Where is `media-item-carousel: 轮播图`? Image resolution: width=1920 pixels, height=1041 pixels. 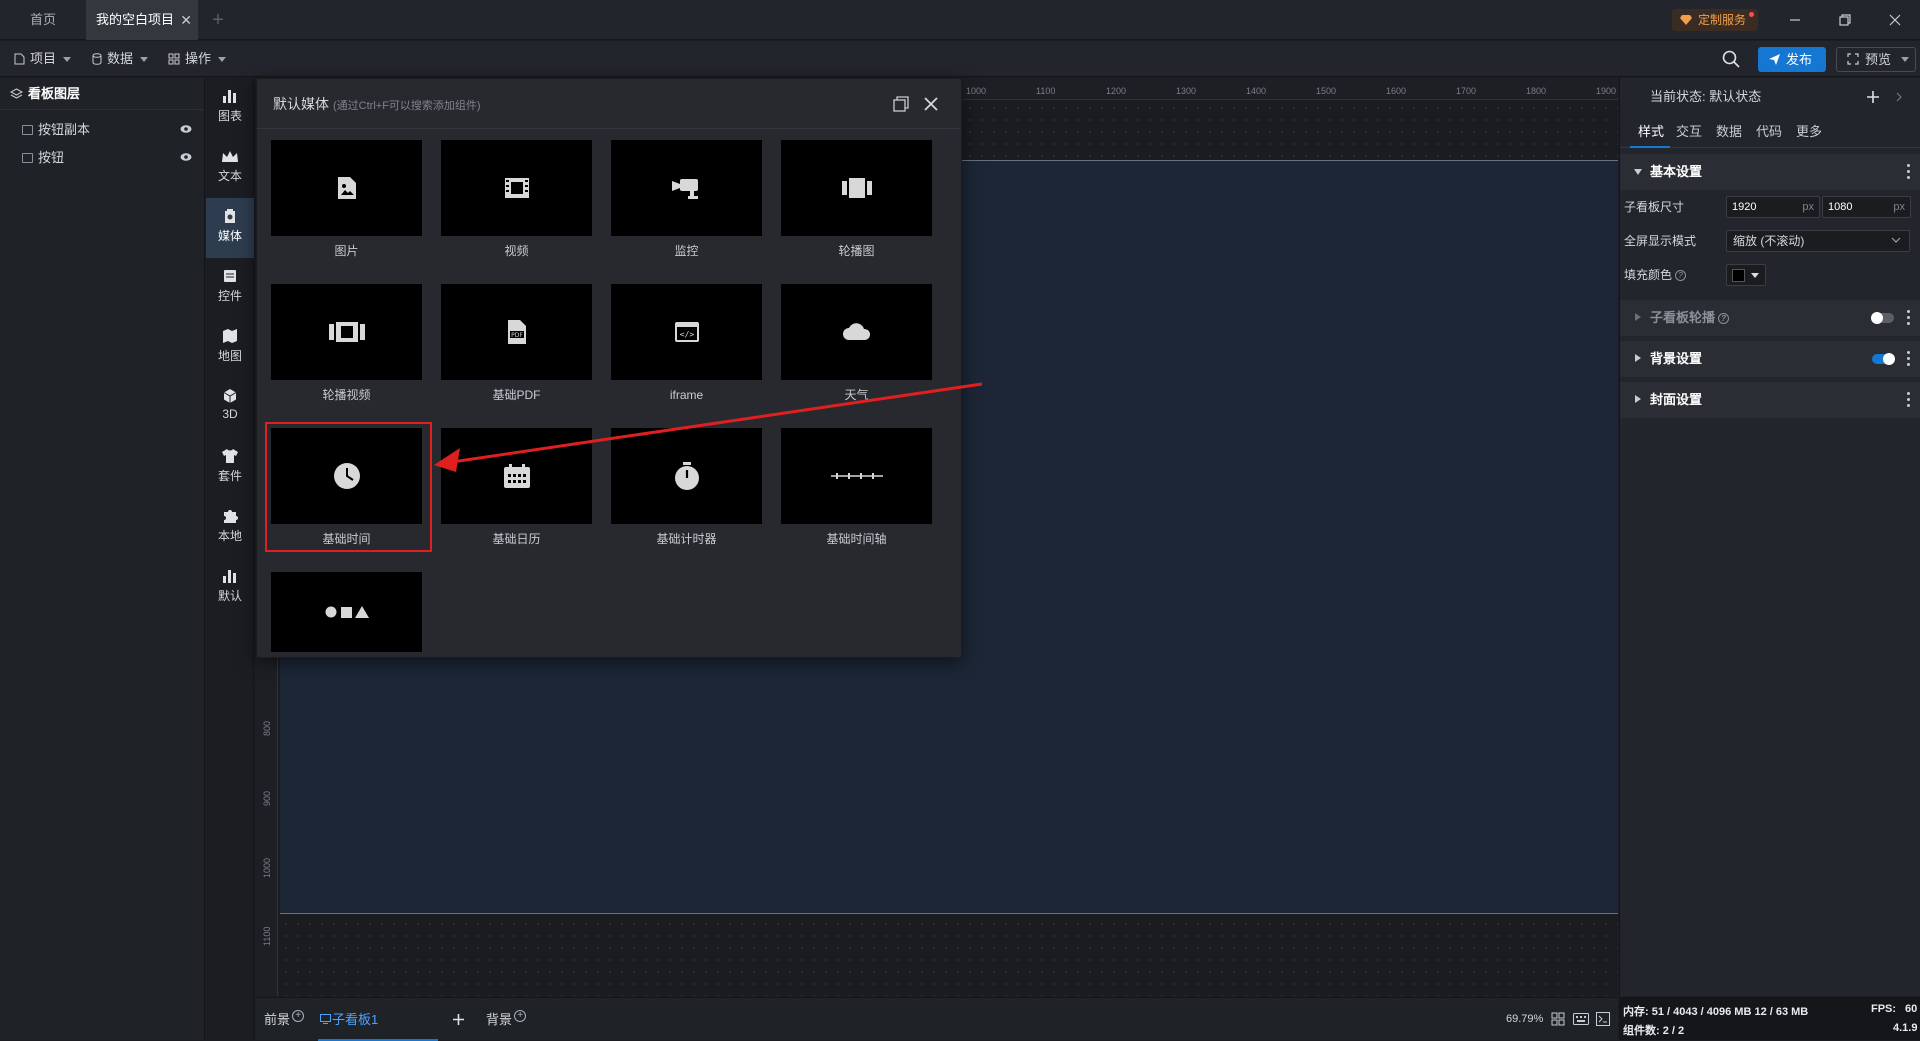 media-item-carousel: 轮播图 is located at coordinates (856, 200).